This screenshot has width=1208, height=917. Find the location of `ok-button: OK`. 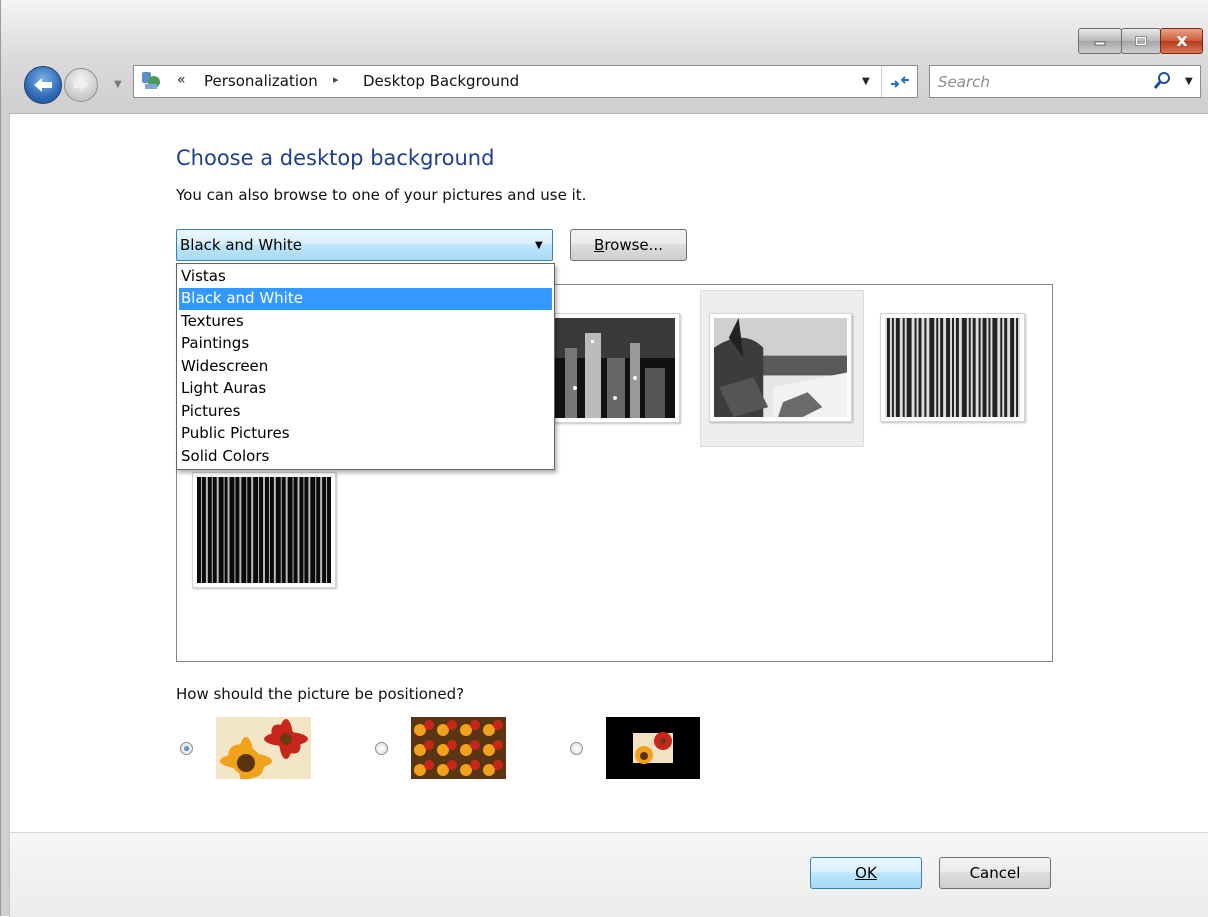

ok-button: OK is located at coordinates (866, 873).